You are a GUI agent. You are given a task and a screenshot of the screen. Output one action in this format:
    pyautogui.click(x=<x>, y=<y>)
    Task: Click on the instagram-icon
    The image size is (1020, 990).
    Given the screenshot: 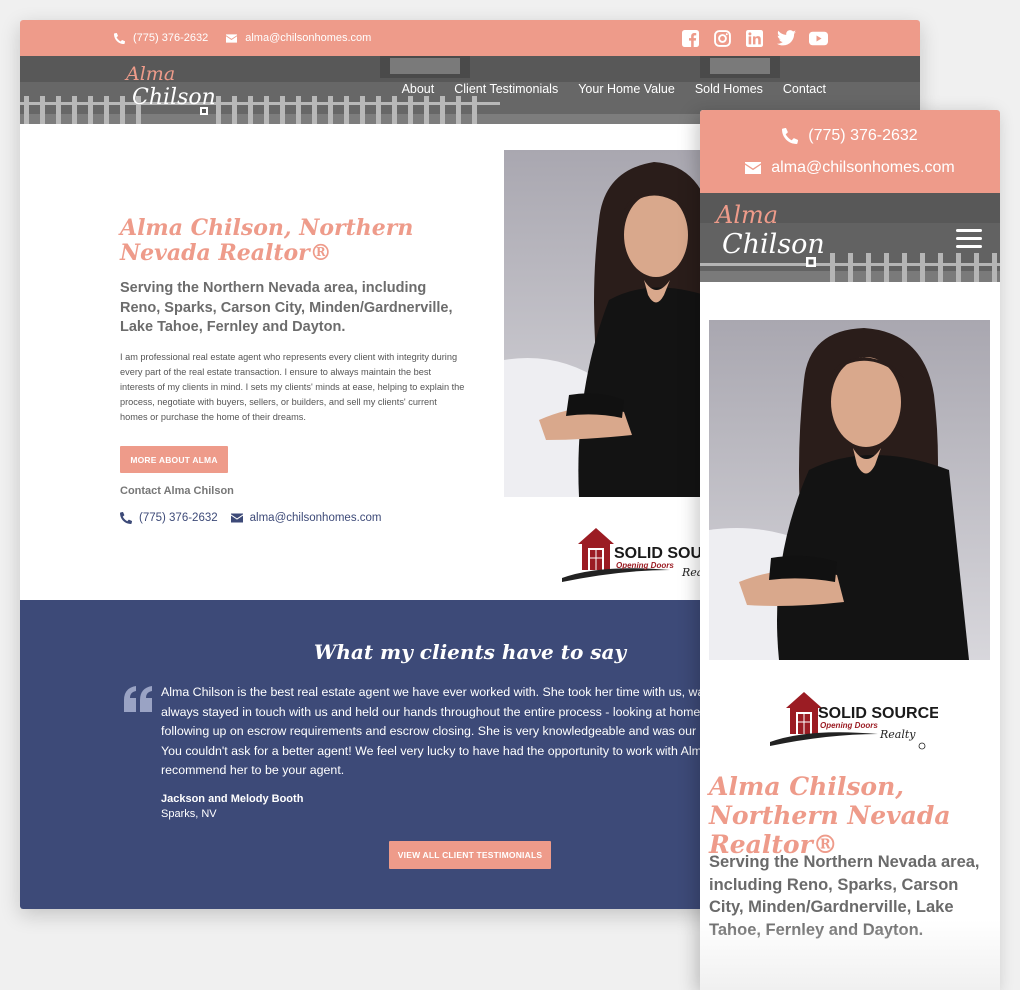 What is the action you would take?
    pyautogui.click(x=722, y=38)
    